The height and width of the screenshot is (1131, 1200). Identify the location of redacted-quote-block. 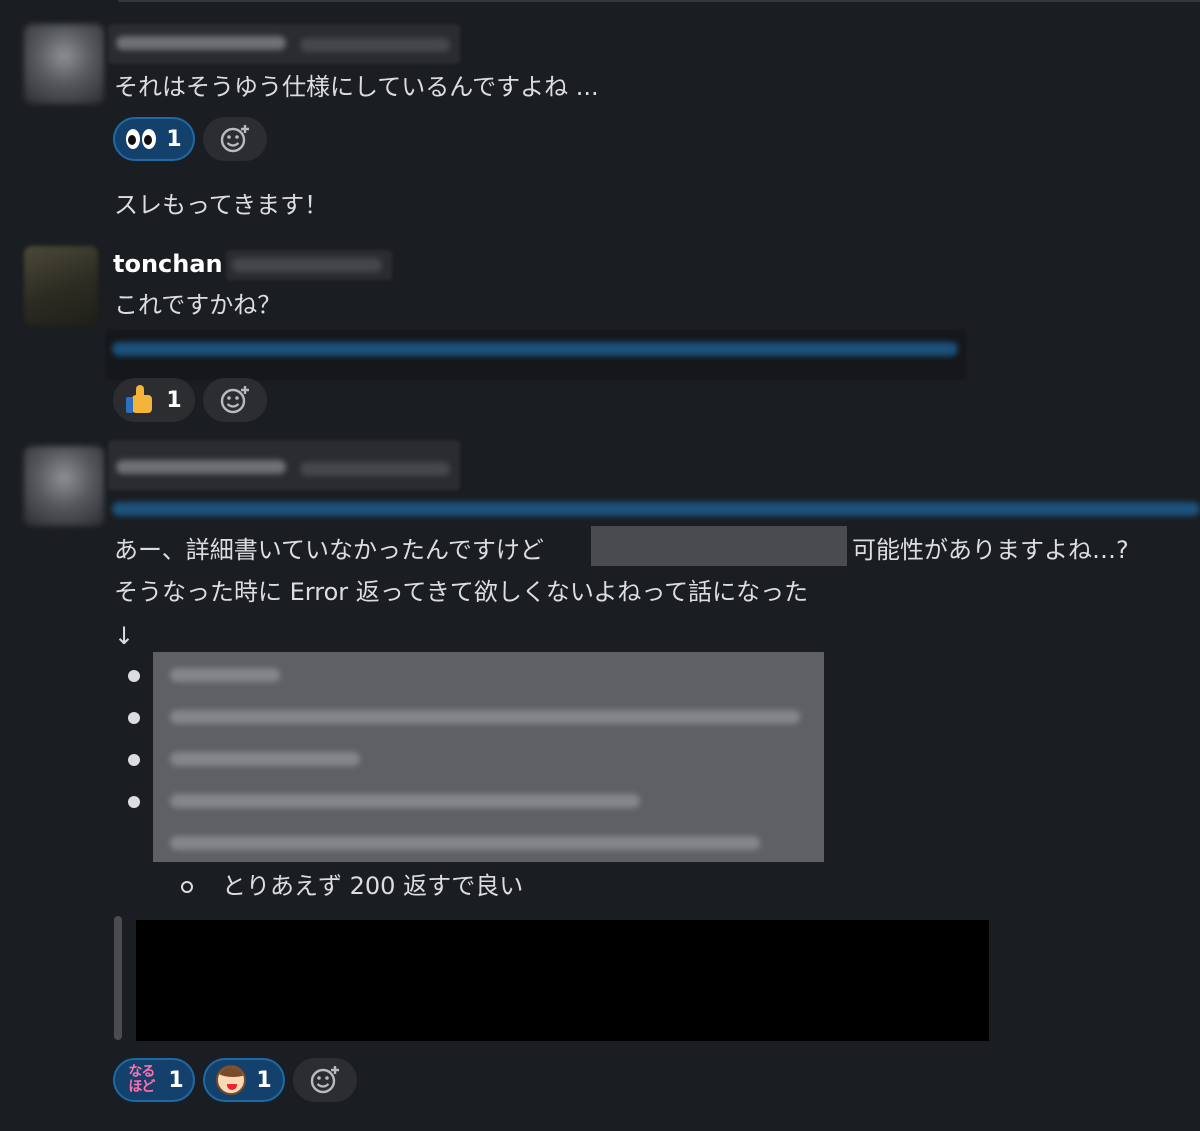
(562, 980).